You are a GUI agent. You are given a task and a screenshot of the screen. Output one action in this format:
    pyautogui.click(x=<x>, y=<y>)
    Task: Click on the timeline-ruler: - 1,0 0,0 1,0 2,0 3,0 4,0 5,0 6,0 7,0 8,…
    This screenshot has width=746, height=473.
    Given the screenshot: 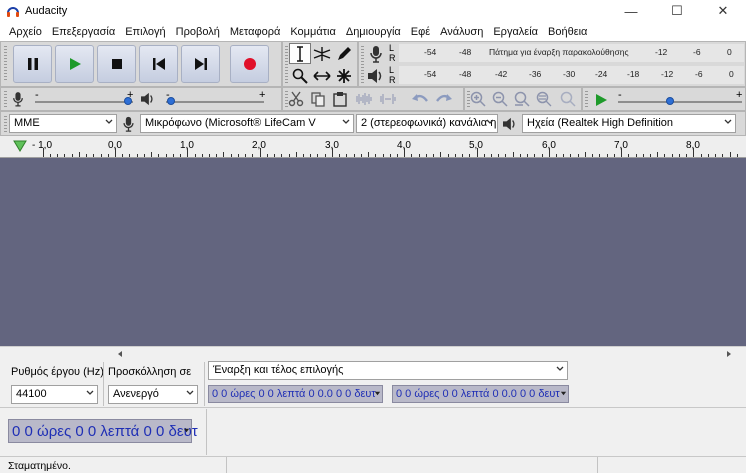 What is the action you would take?
    pyautogui.click(x=373, y=147)
    